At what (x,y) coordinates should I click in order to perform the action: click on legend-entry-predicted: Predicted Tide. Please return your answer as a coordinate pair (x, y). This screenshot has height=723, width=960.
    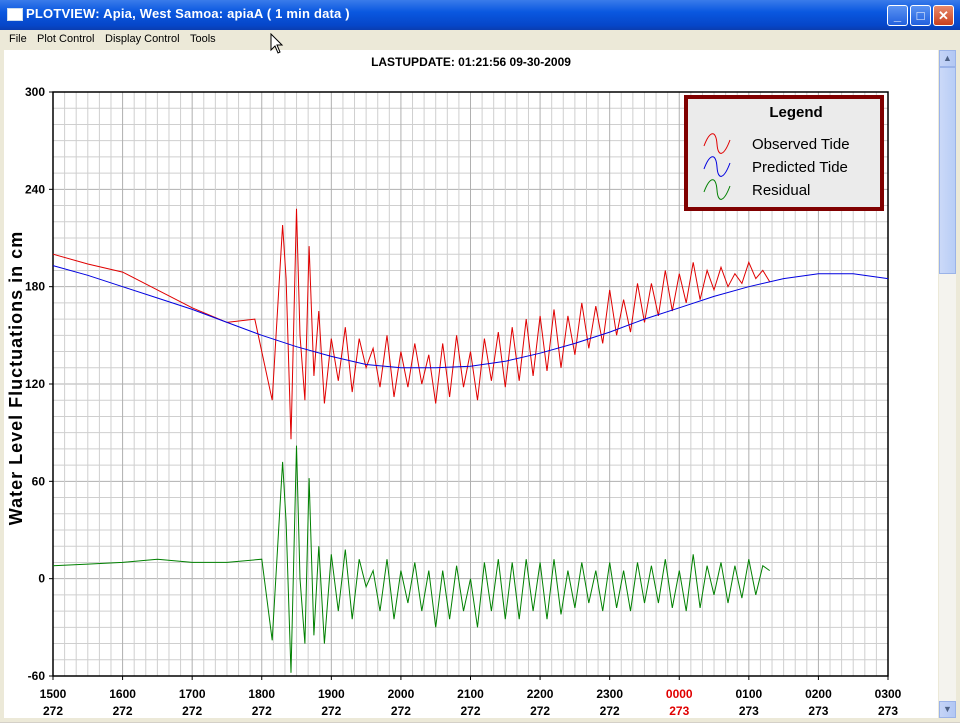
    Looking at the image, I should click on (800, 167).